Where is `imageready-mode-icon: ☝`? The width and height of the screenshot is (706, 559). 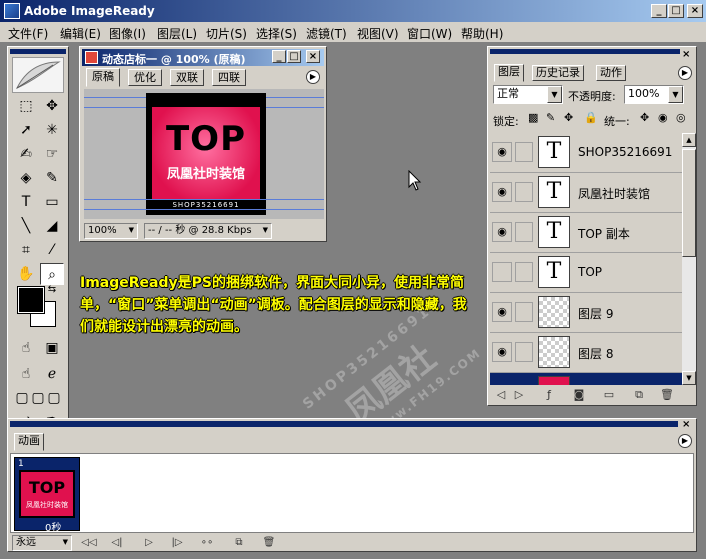
imageready-mode-icon: ☝ is located at coordinates (26, 348).